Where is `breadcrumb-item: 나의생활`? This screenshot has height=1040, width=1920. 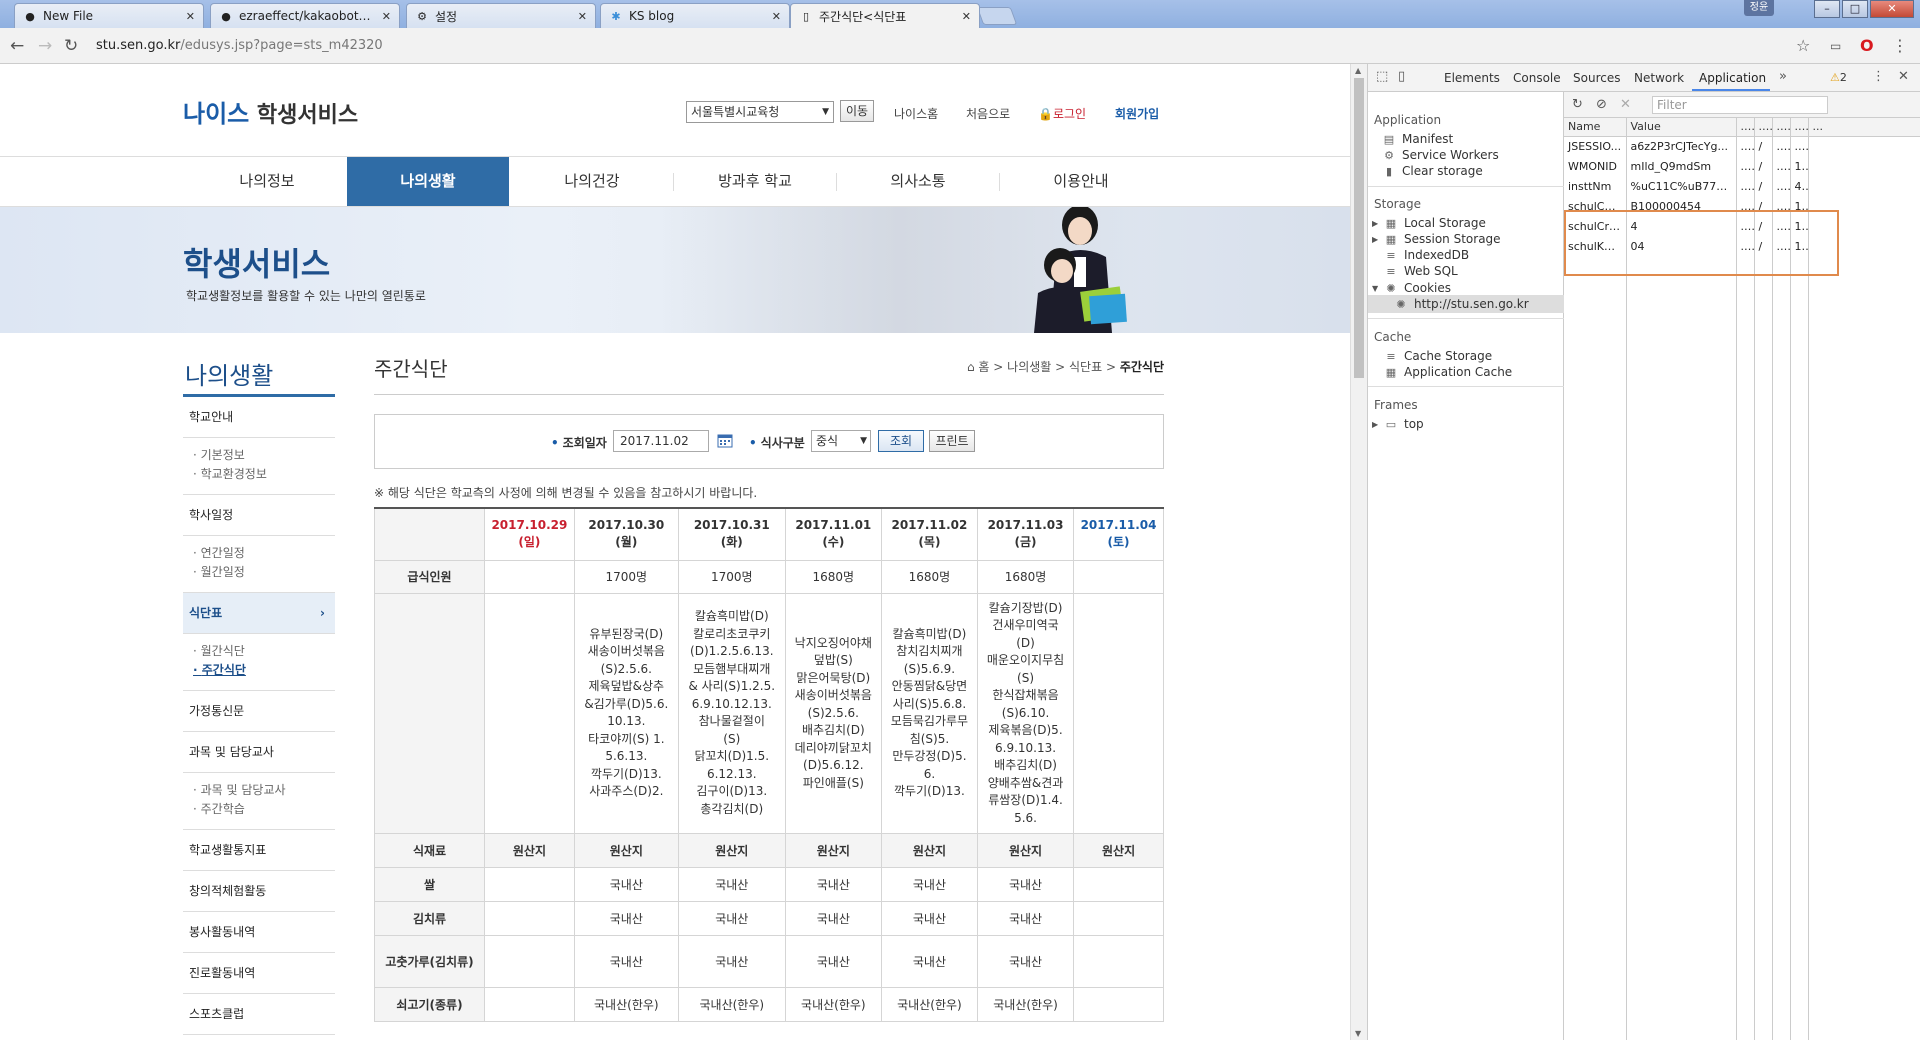 breadcrumb-item: 나의생활 is located at coordinates (1029, 367).